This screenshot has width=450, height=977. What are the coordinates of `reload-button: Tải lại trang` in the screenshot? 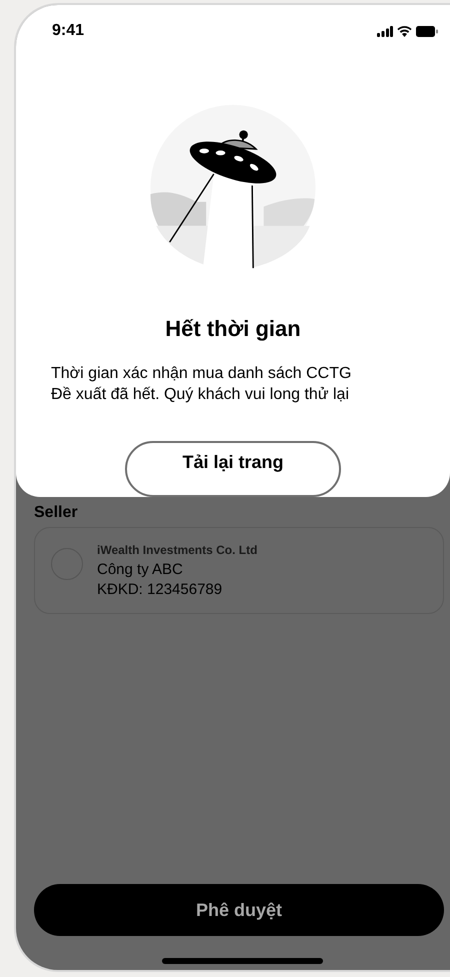 It's located at (233, 468).